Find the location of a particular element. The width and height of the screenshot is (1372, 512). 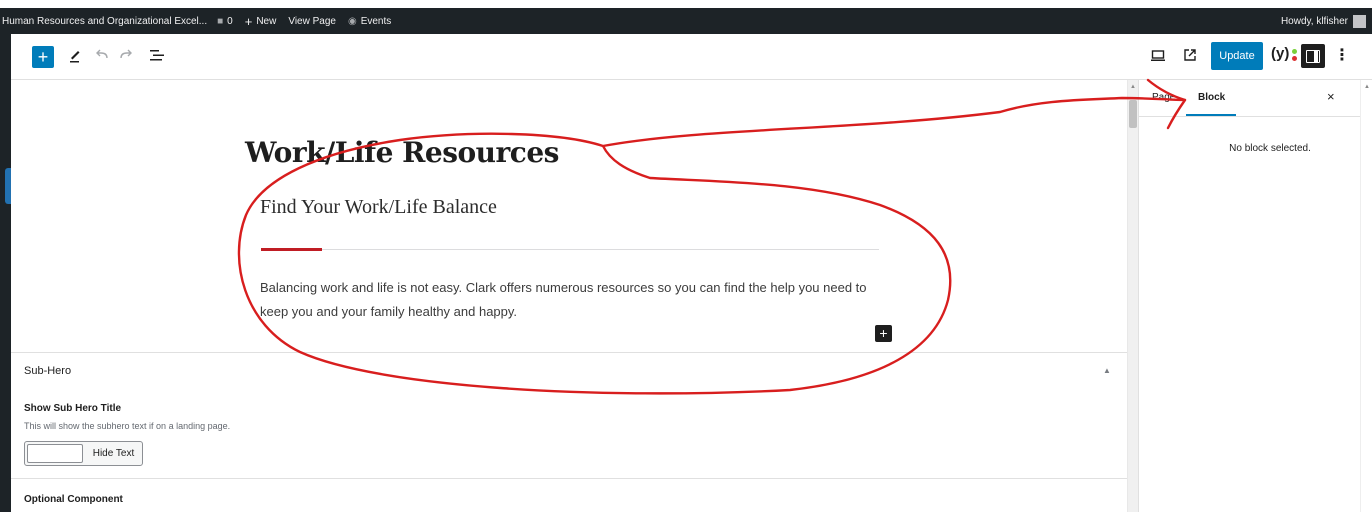

editor-header: + Update (y) ⋮ is located at coordinates (691, 57).